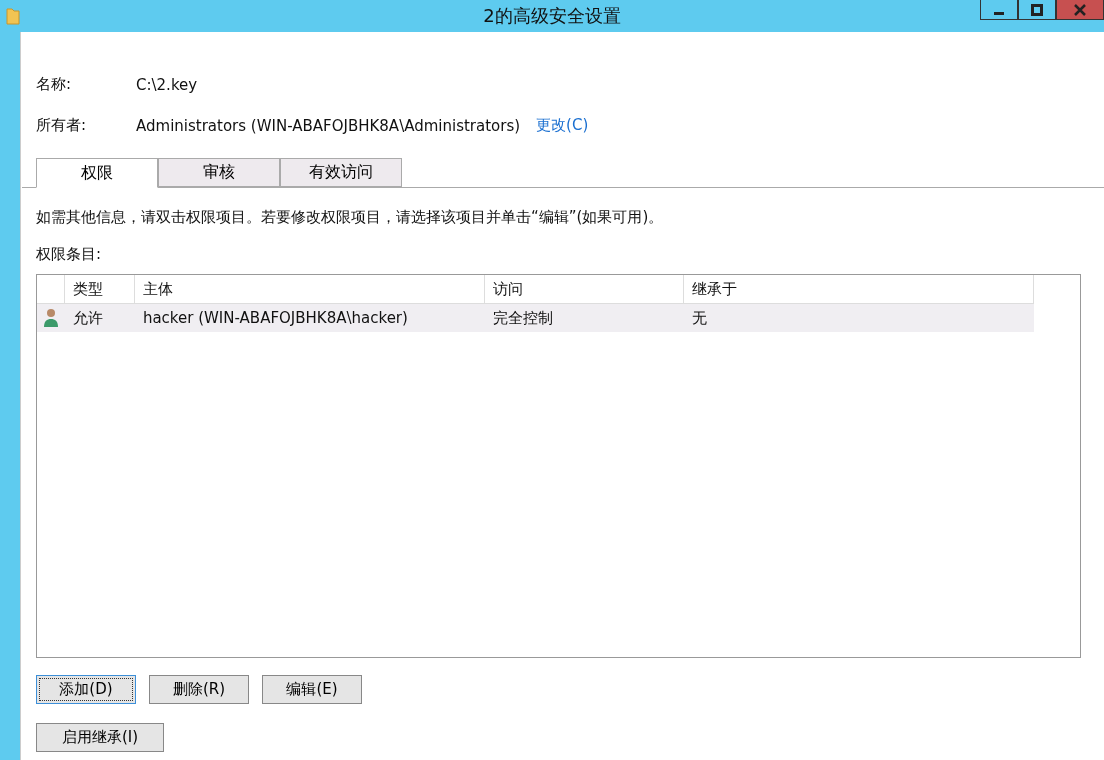 Image resolution: width=1104 pixels, height=760 pixels. What do you see at coordinates (275, 318) in the screenshot?
I see `table-cell: hacker (WIN-ABAFOJBHK8A\hacker)` at bounding box center [275, 318].